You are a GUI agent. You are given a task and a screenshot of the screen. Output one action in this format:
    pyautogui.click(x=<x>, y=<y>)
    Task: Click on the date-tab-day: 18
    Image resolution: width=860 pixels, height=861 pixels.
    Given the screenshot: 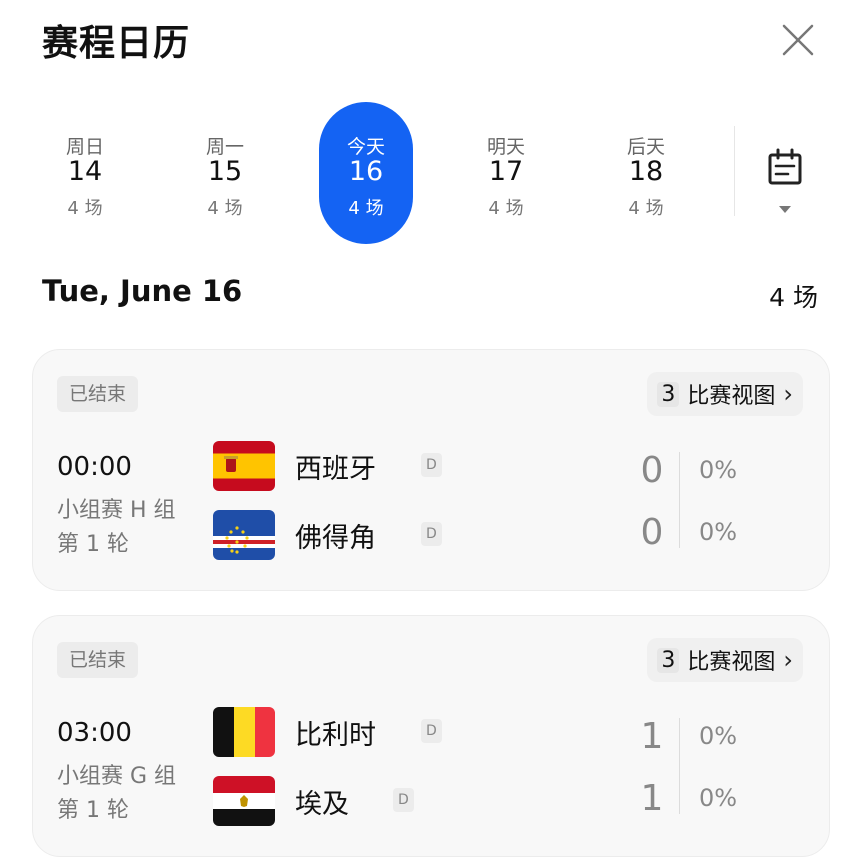 What is the action you would take?
    pyautogui.click(x=646, y=171)
    